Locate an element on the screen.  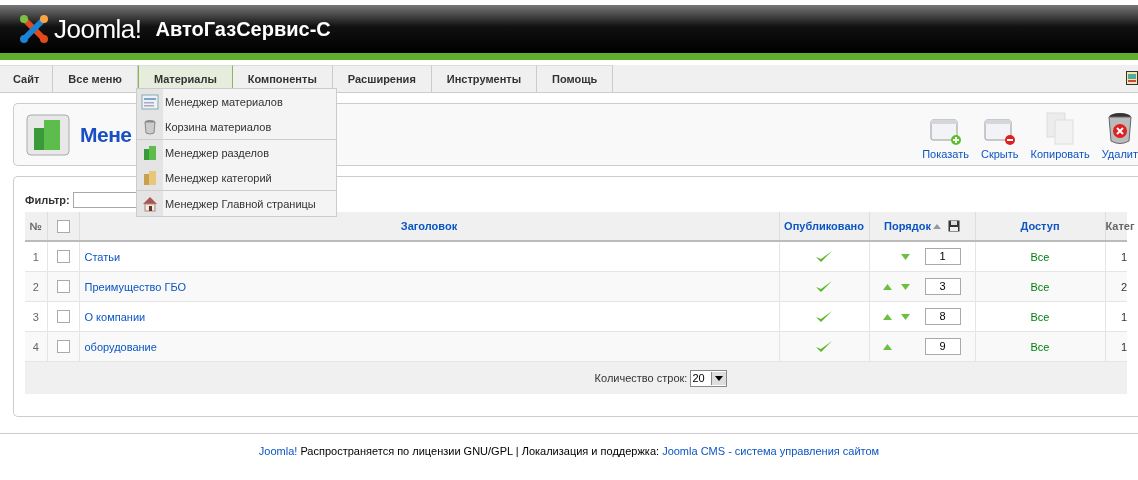
dropdown-item: Менеджер материалов is located at coordinates (223, 101).